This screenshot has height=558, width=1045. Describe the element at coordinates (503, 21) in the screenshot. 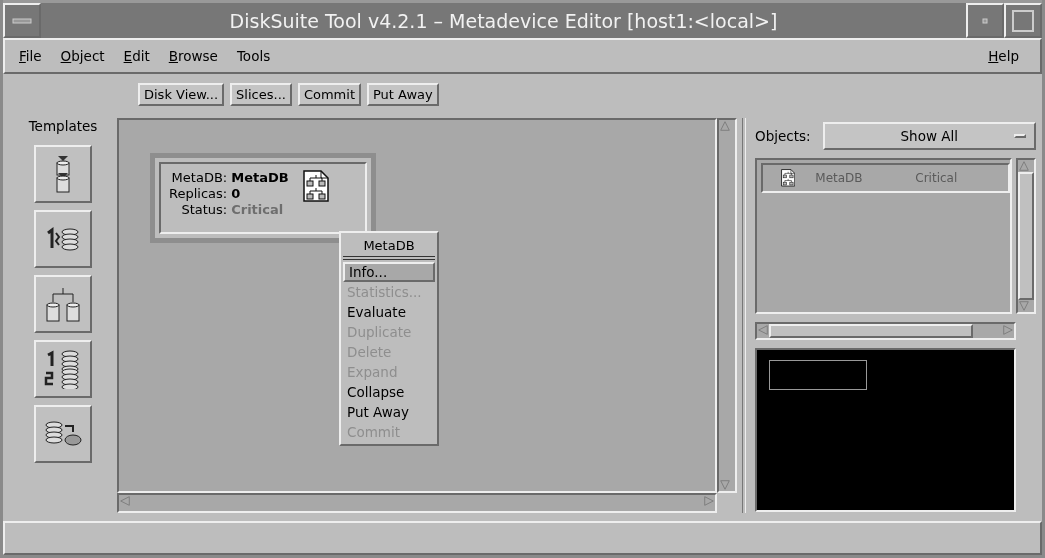

I see `window-title: DiskSuite Tool v4.2.1 – Metadevice Editor [host1:<local>]` at that location.